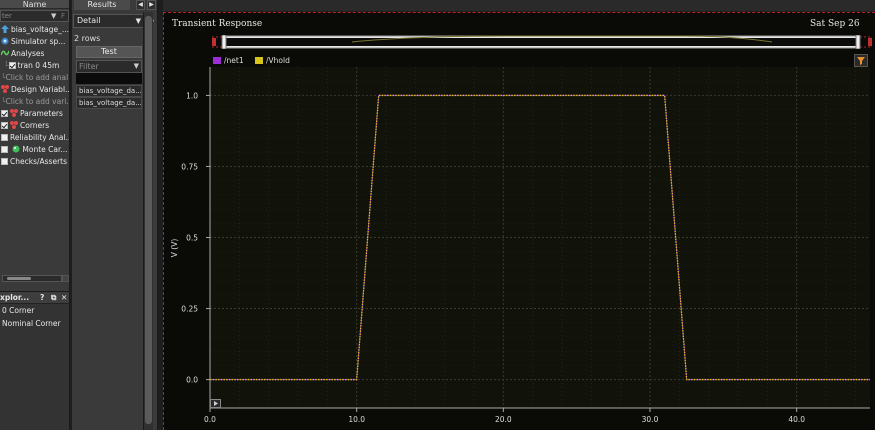  Describe the element at coordinates (5, 41) in the screenshot. I see `simulator-icon` at that location.